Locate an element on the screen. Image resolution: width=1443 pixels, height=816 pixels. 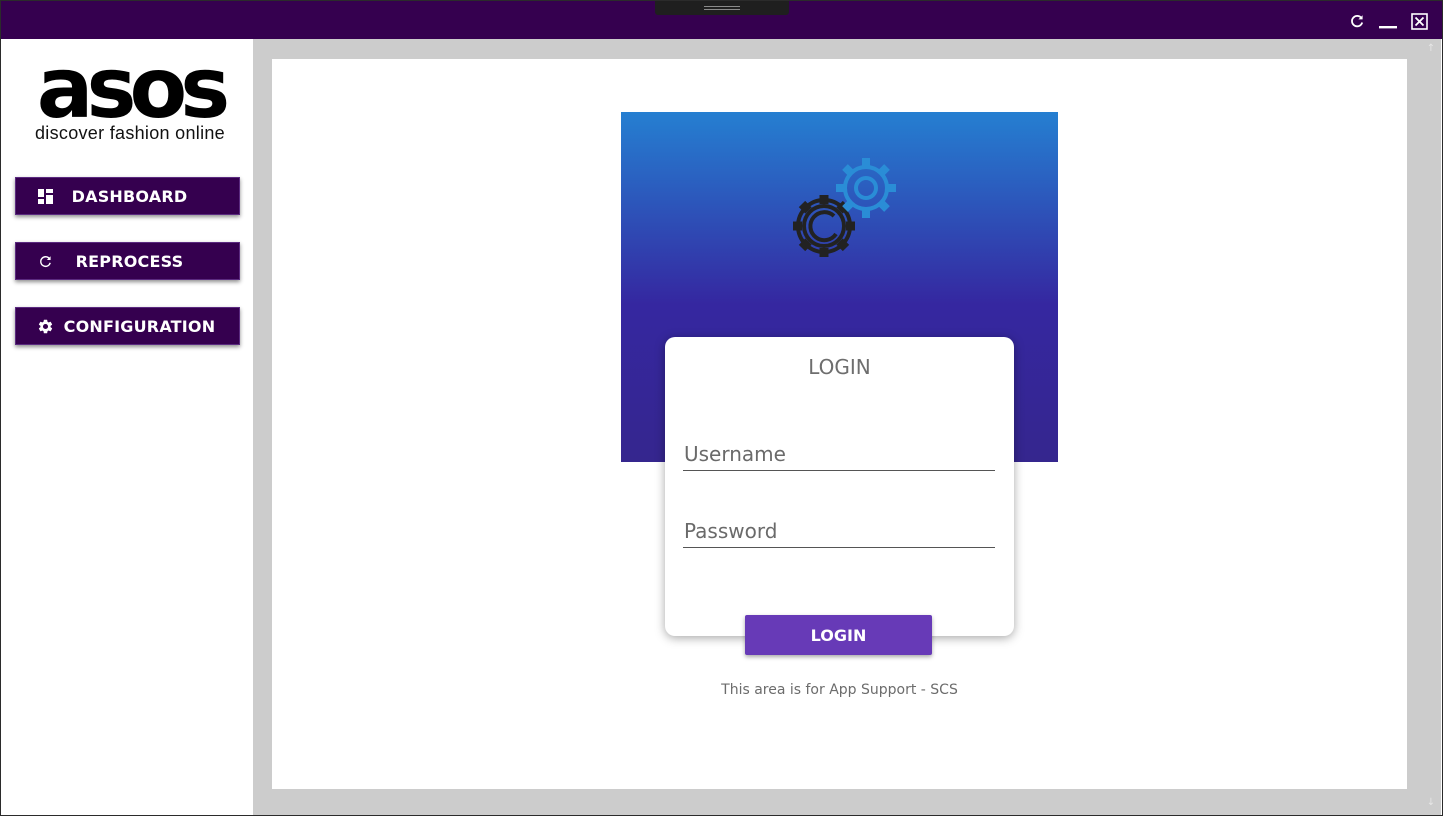
sidebar-item-reprocess: REPROCESS is located at coordinates (127, 261).